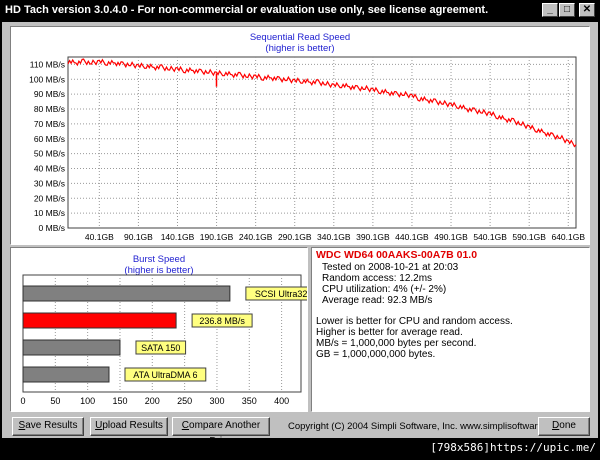 Image resolution: width=600 pixels, height=460 pixels. I want to click on burst-bar-label: 236.8 MB/s, so click(222, 321).